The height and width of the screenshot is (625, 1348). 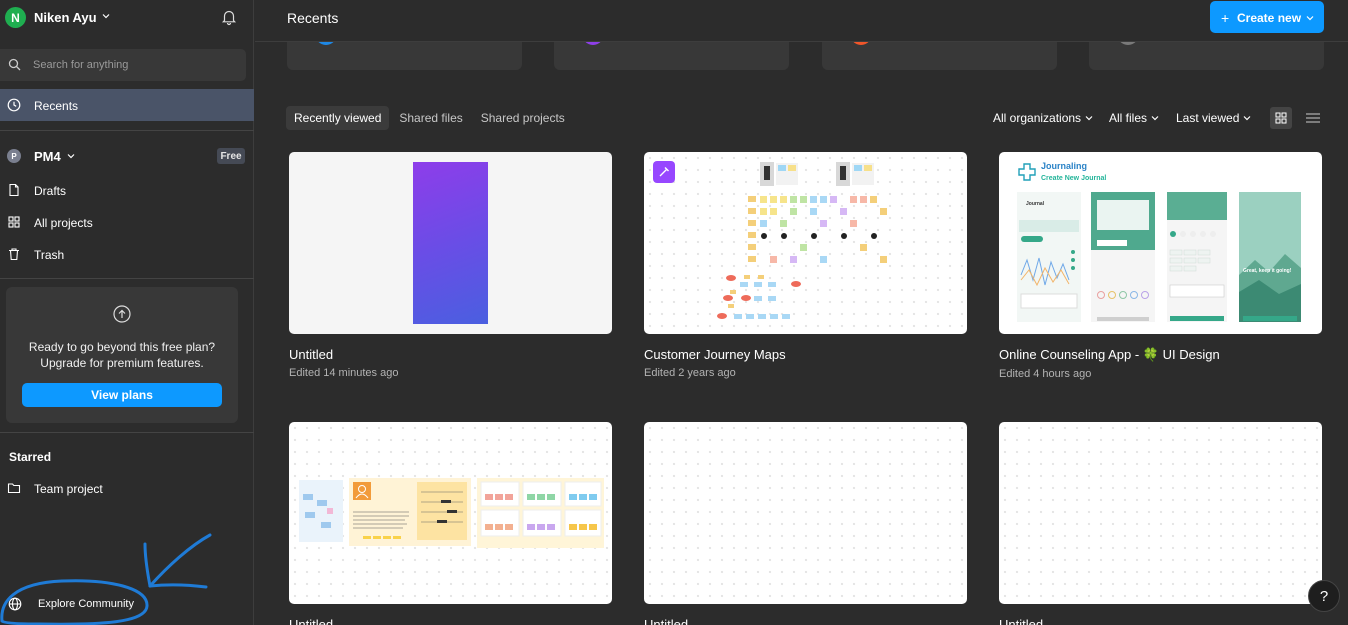 I want to click on clover-emoji: 🍀, so click(x=1150, y=354).